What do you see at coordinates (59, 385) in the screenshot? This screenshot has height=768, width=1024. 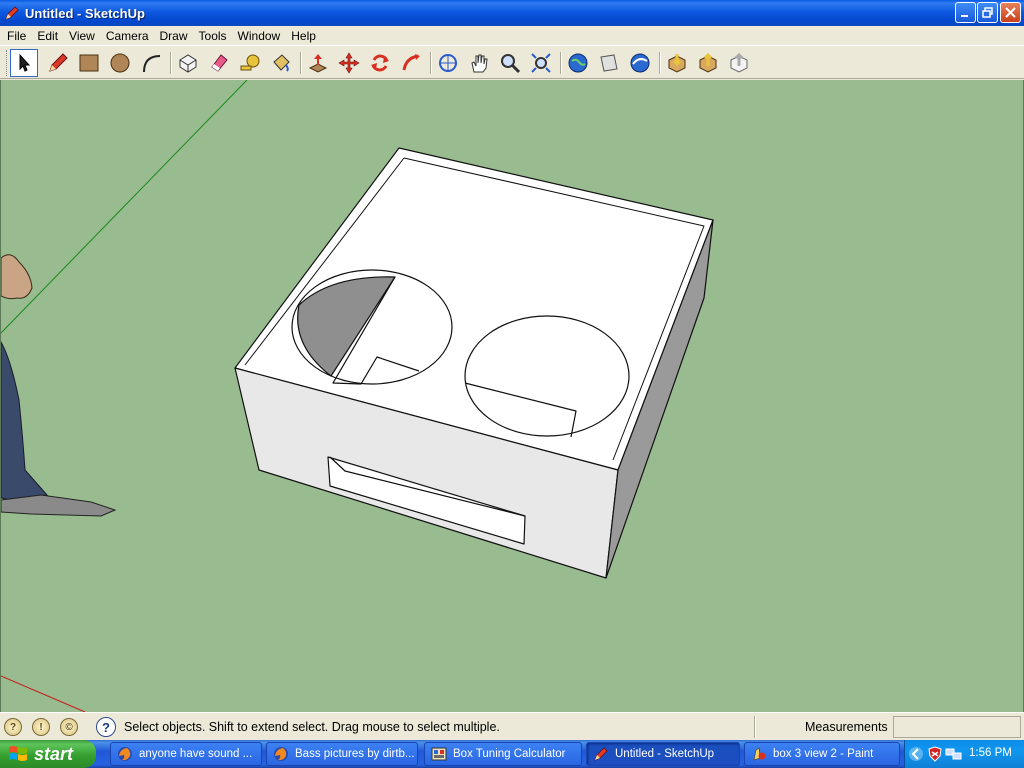 I see `scale-figure` at bounding box center [59, 385].